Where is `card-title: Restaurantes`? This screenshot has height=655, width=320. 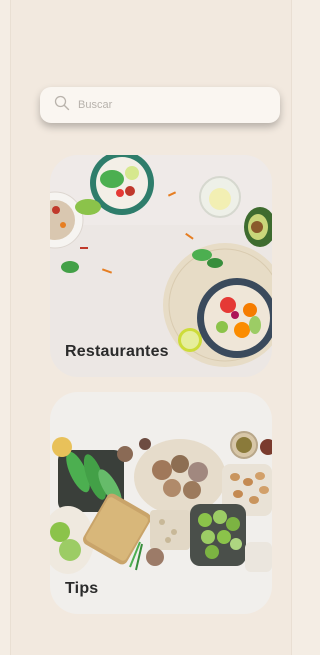
card-title: Restaurantes is located at coordinates (117, 351).